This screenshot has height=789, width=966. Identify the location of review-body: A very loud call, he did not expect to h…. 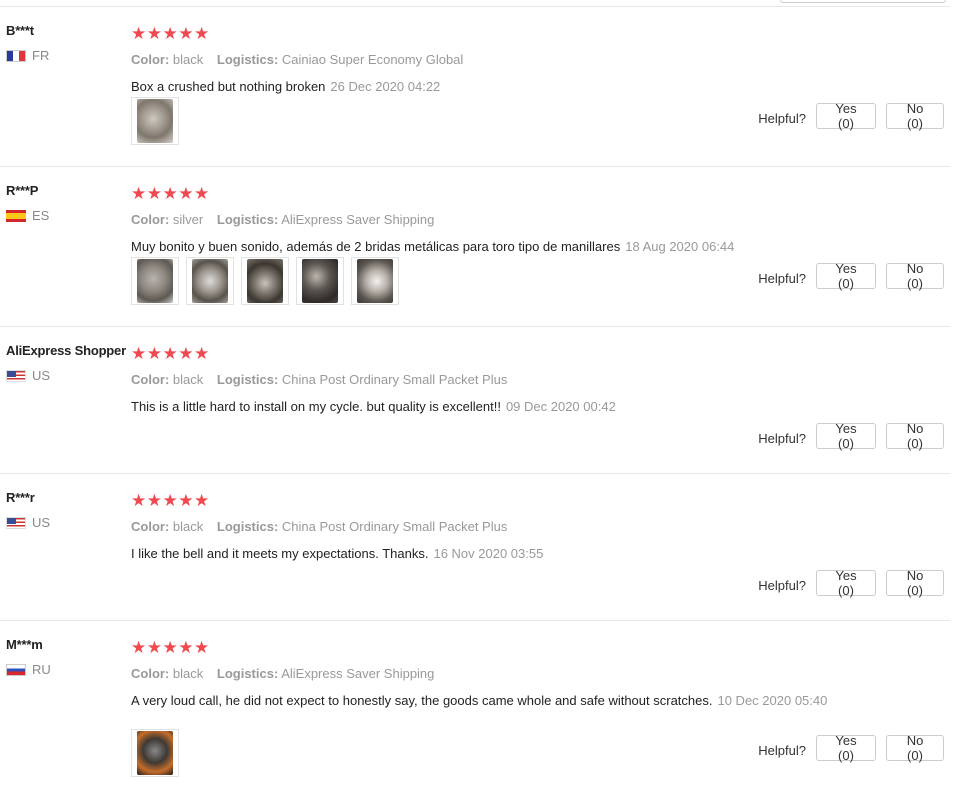
(422, 700).